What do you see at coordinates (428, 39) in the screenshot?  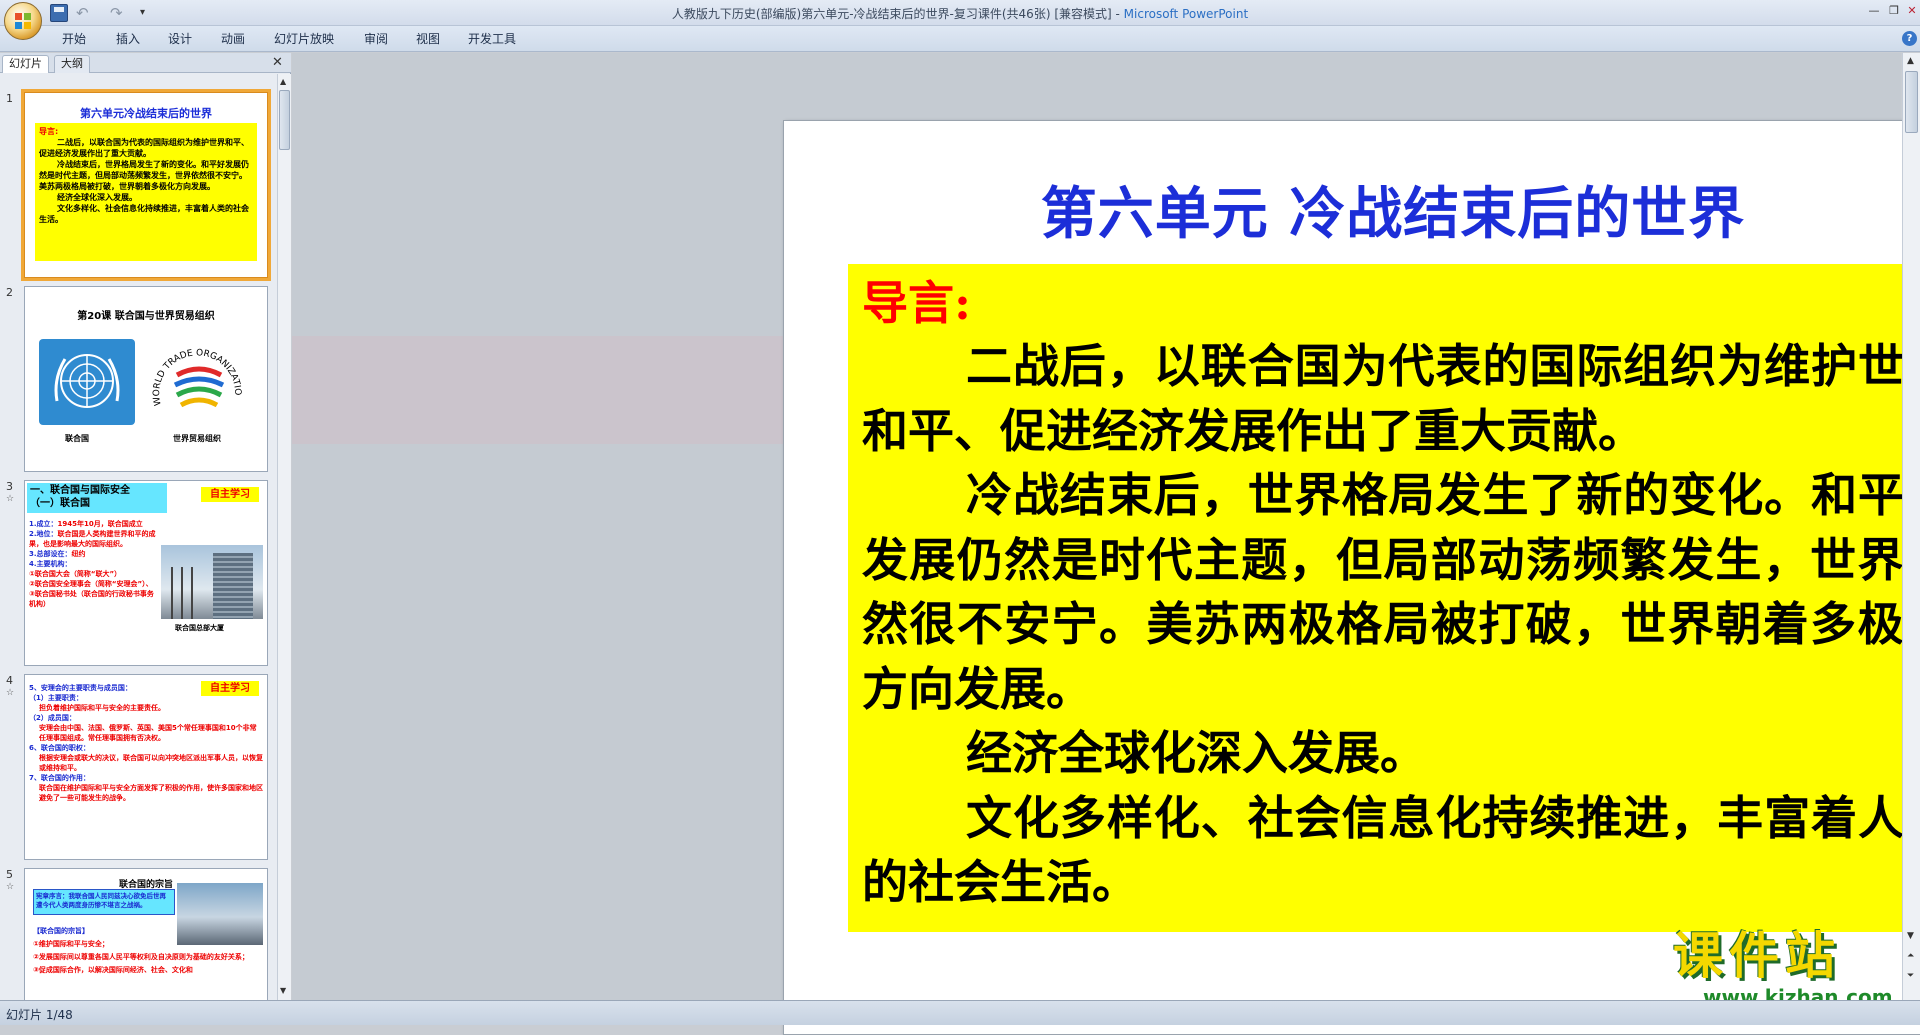 I see `tab-view: 视图` at bounding box center [428, 39].